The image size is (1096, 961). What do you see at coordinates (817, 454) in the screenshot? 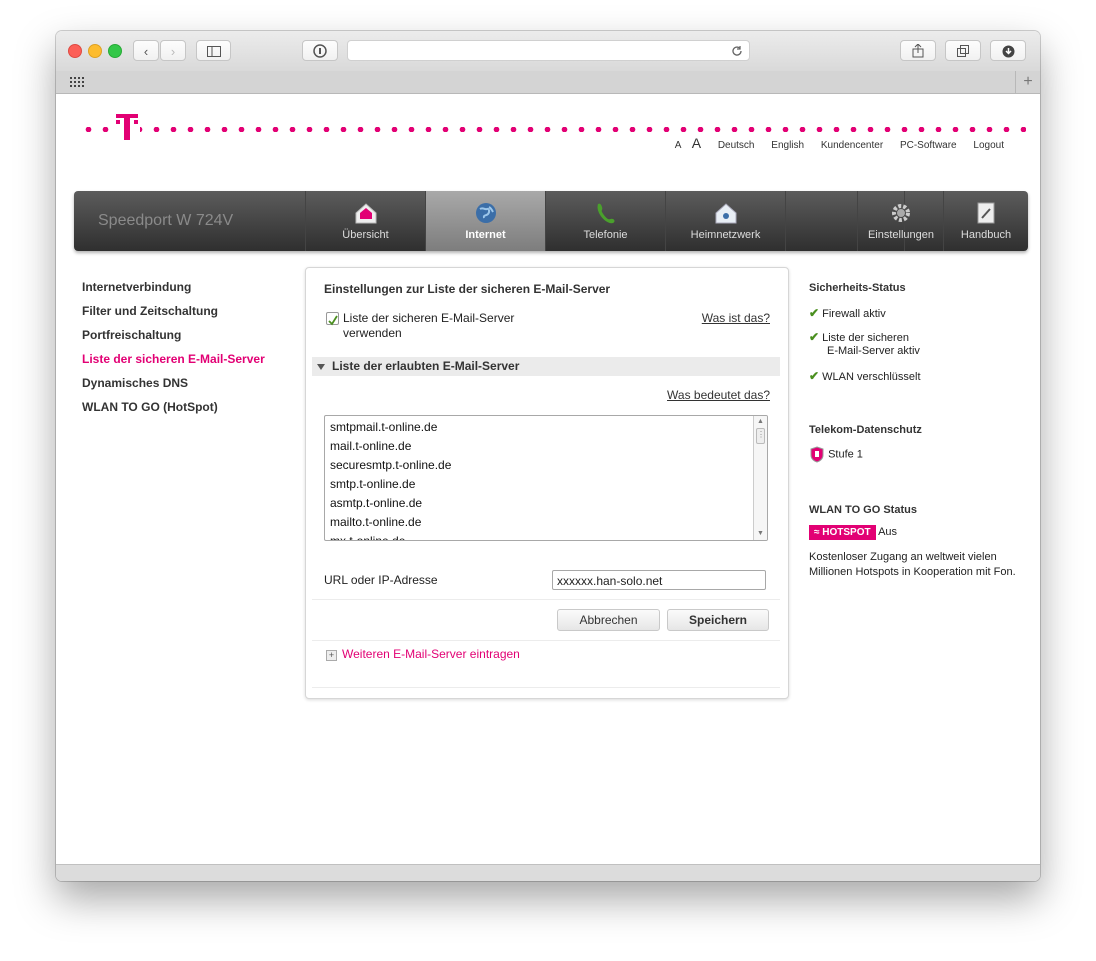
I see `shield-icon` at bounding box center [817, 454].